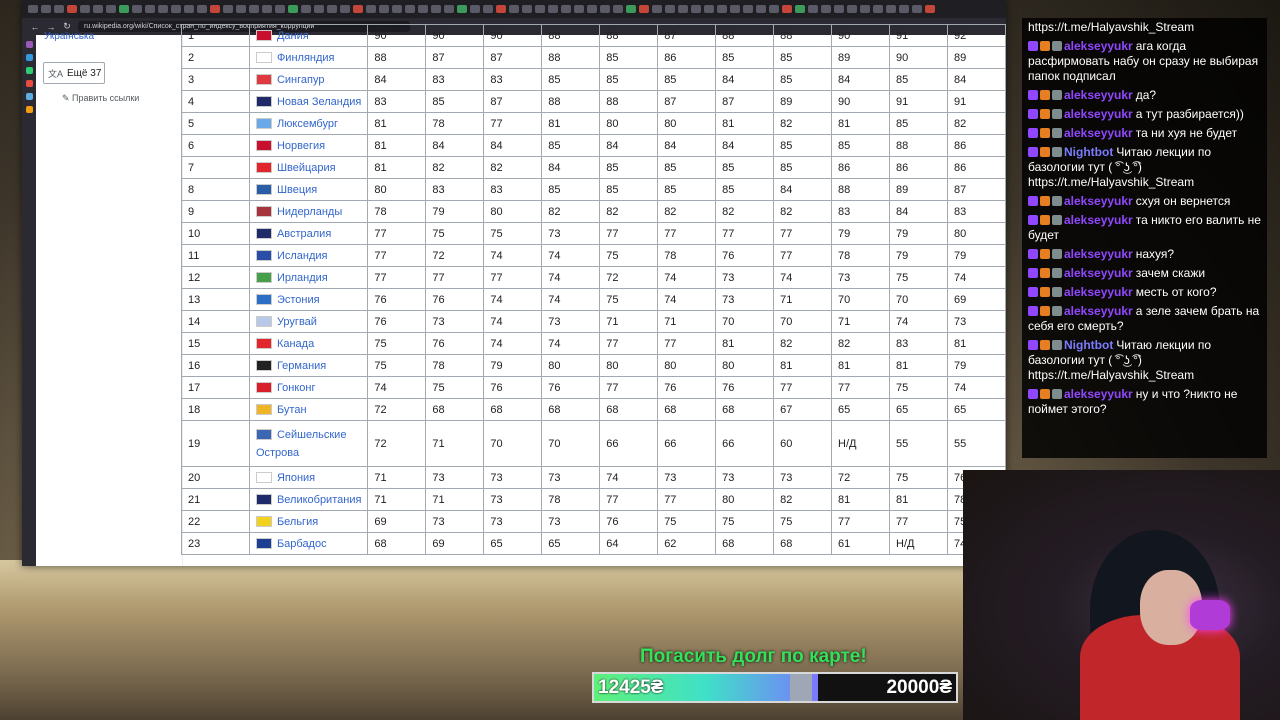 The width and height of the screenshot is (1280, 720). Describe the element at coordinates (514, 9) in the screenshot. I see `tab-strip` at that location.